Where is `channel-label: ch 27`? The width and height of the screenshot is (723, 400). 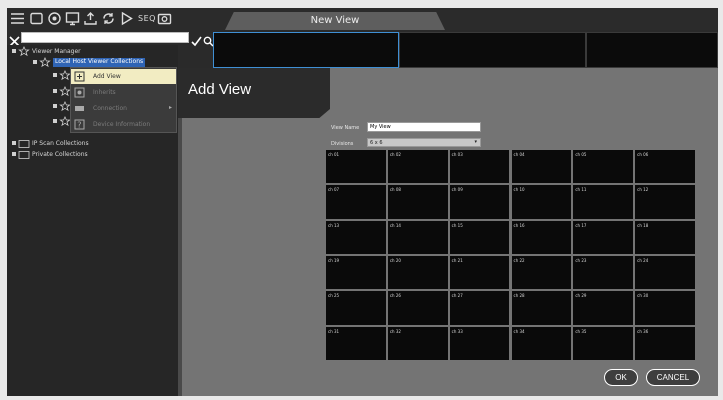 channel-label: ch 27 is located at coordinates (457, 296).